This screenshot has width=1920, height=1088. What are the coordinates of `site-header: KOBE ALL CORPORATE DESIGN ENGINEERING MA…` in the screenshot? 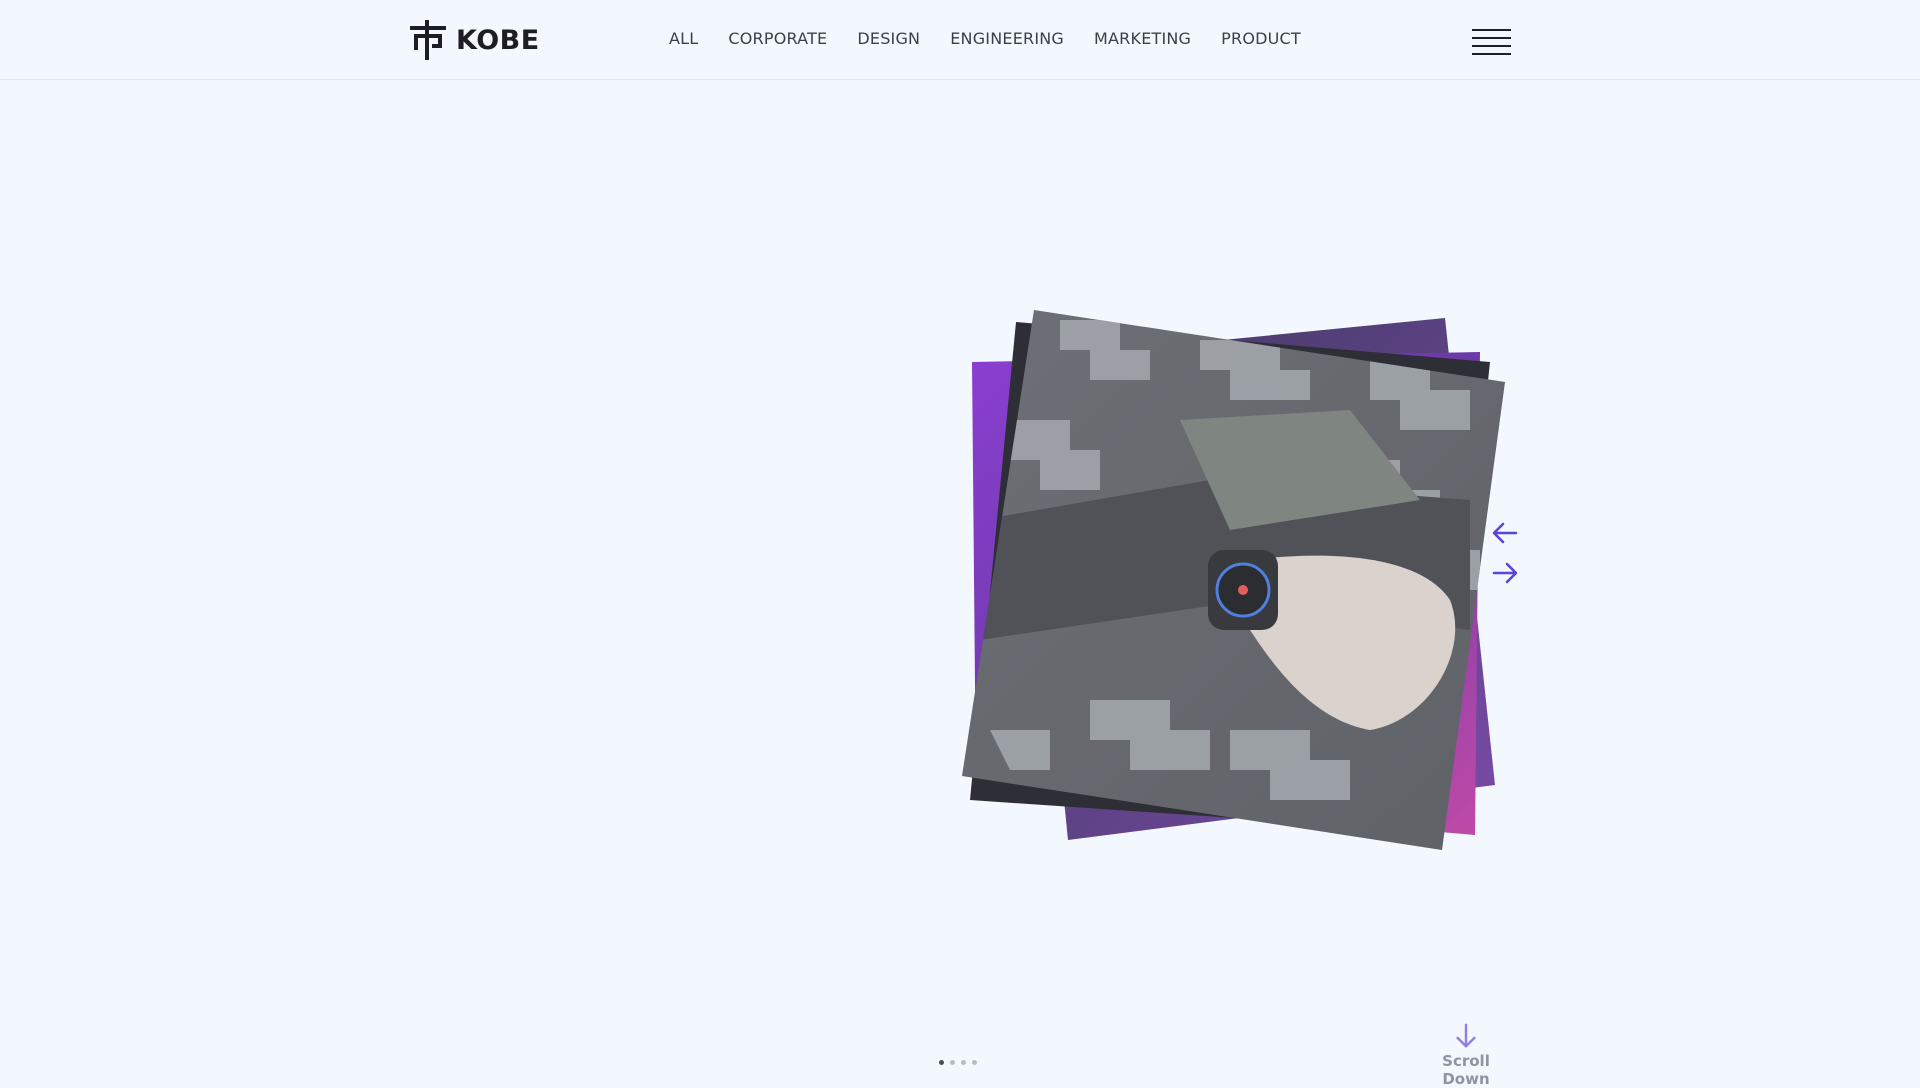 It's located at (960, 40).